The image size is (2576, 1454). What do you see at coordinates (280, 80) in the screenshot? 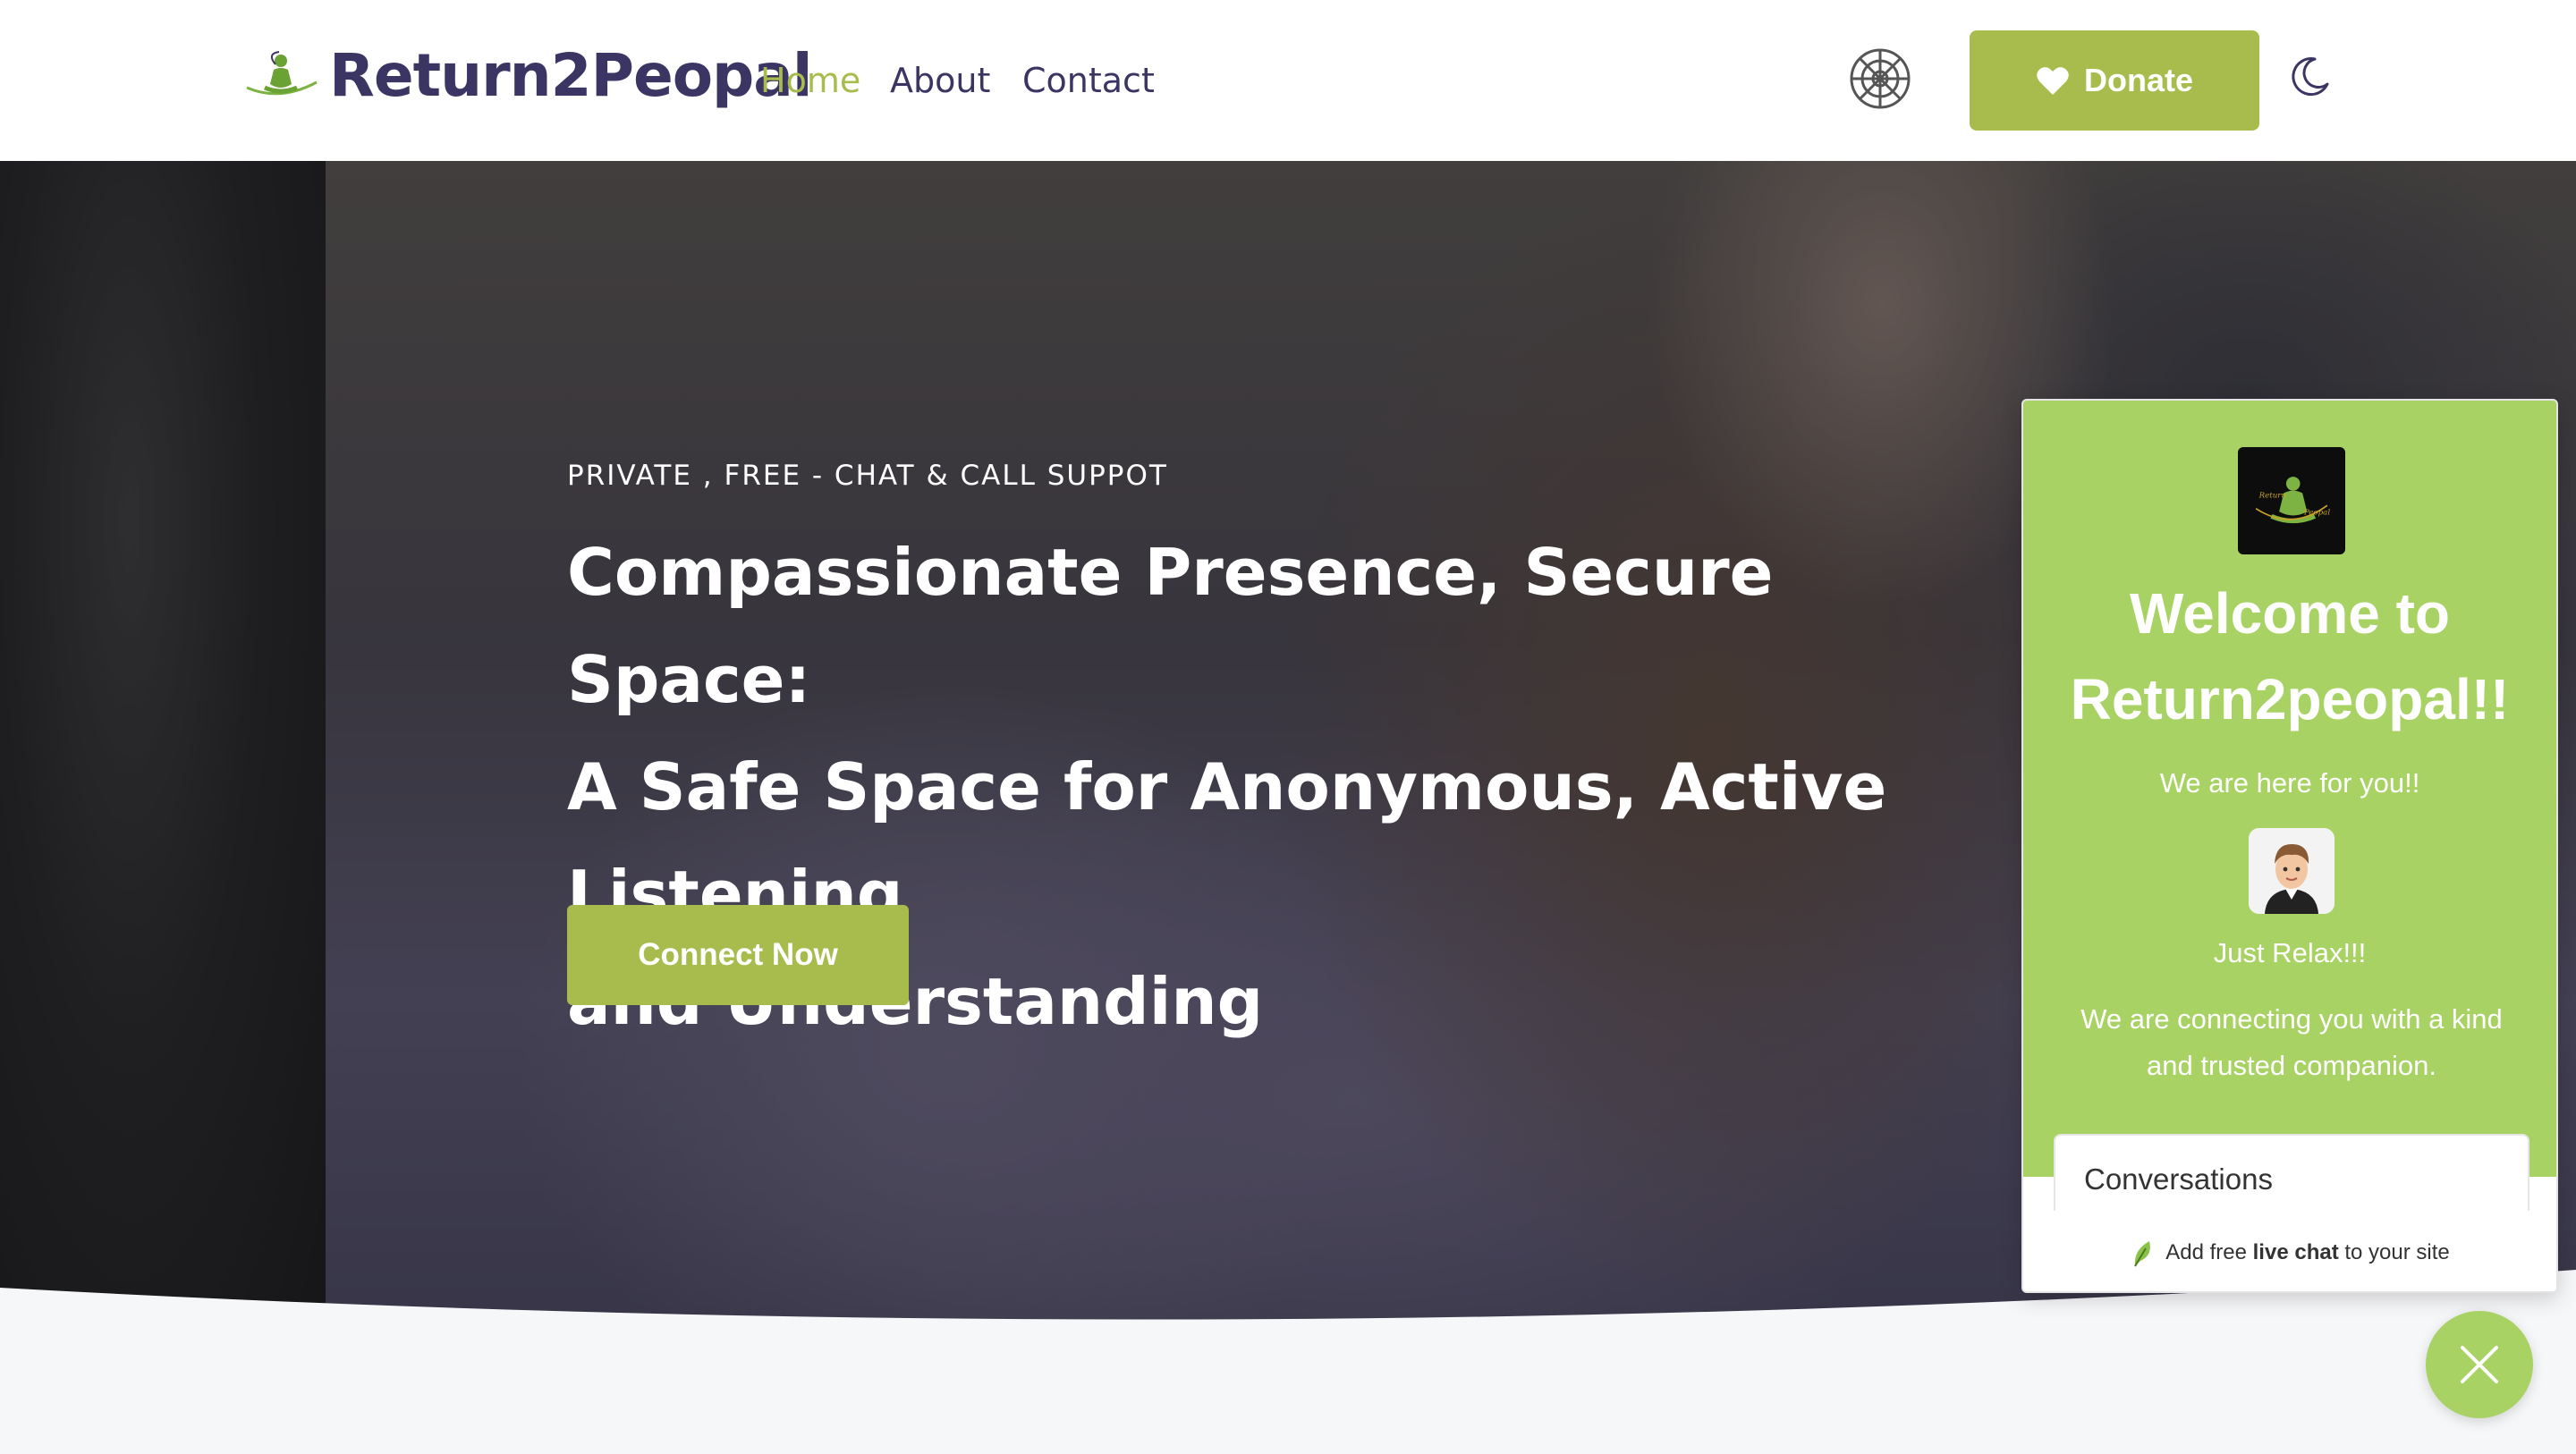
I see `logo-icon` at bounding box center [280, 80].